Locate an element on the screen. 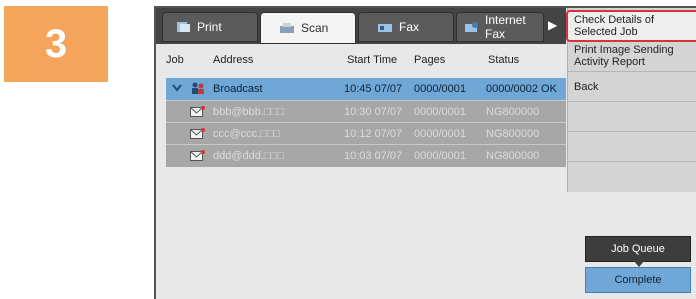  tab-label: Print is located at coordinates (209, 27).